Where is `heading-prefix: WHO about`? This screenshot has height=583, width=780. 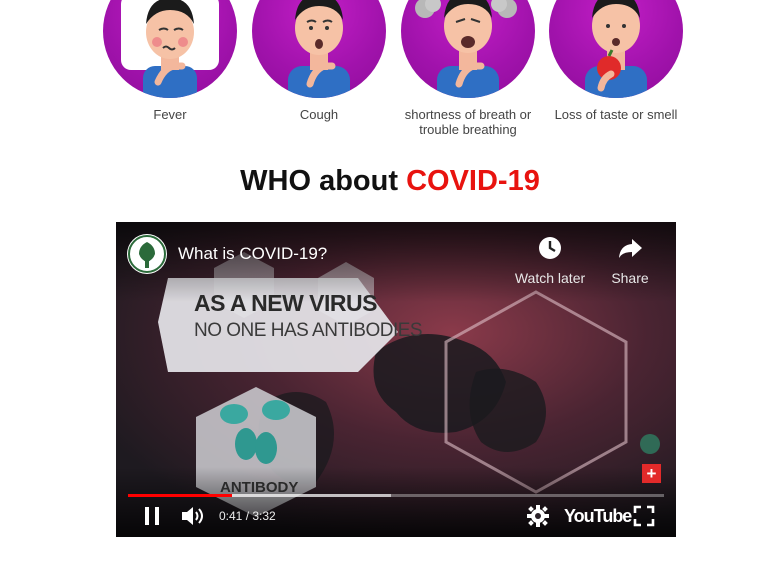
heading-prefix: WHO about is located at coordinates (319, 181).